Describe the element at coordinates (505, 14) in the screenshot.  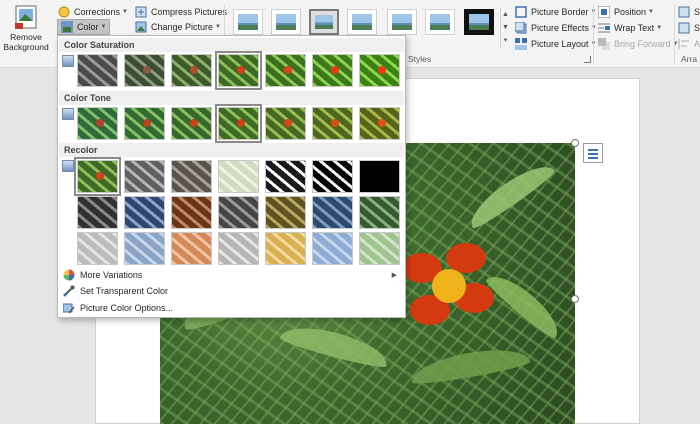
I see `scroll-up-icon: ▲` at that location.